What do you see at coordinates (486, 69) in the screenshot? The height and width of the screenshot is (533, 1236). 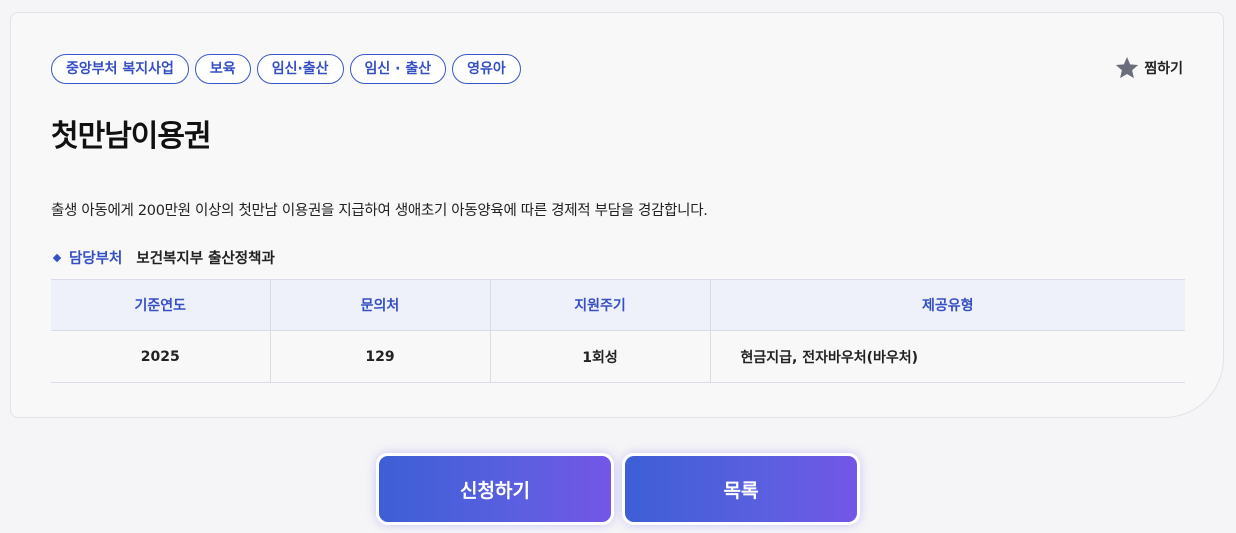 I see `tag-infant: 영유아` at bounding box center [486, 69].